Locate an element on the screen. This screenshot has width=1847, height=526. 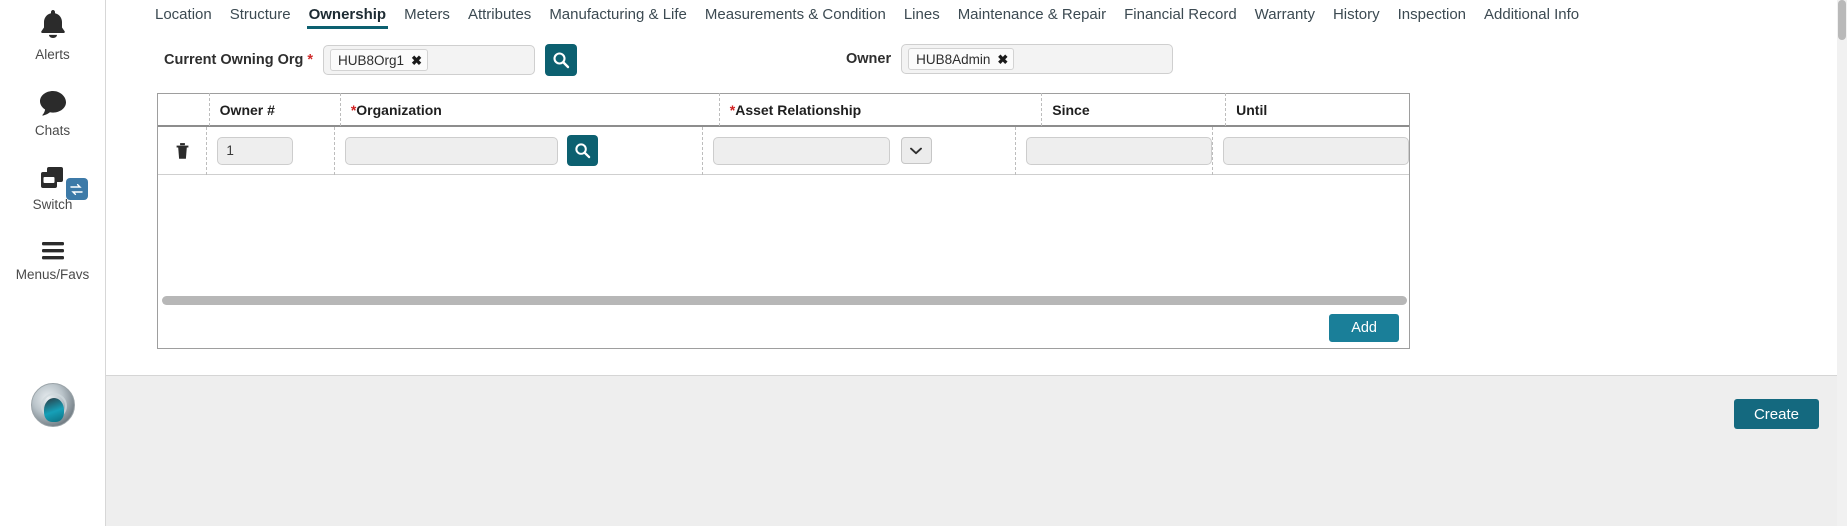
tab-ownership: Ownership is located at coordinates (348, 14).